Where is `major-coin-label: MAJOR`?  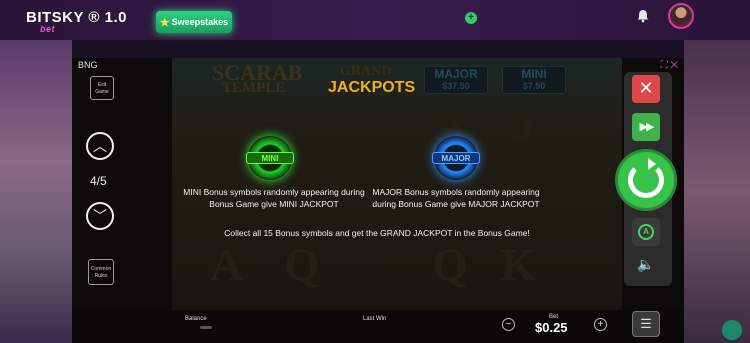 major-coin-label: MAJOR is located at coordinates (456, 158).